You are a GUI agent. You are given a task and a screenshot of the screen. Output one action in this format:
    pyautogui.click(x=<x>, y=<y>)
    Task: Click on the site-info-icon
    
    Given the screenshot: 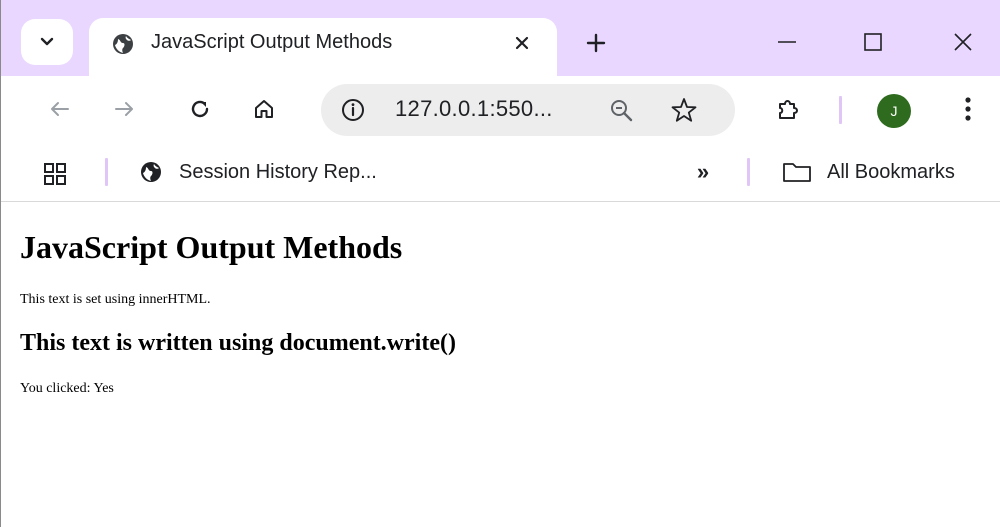 What is the action you would take?
    pyautogui.click(x=353, y=110)
    